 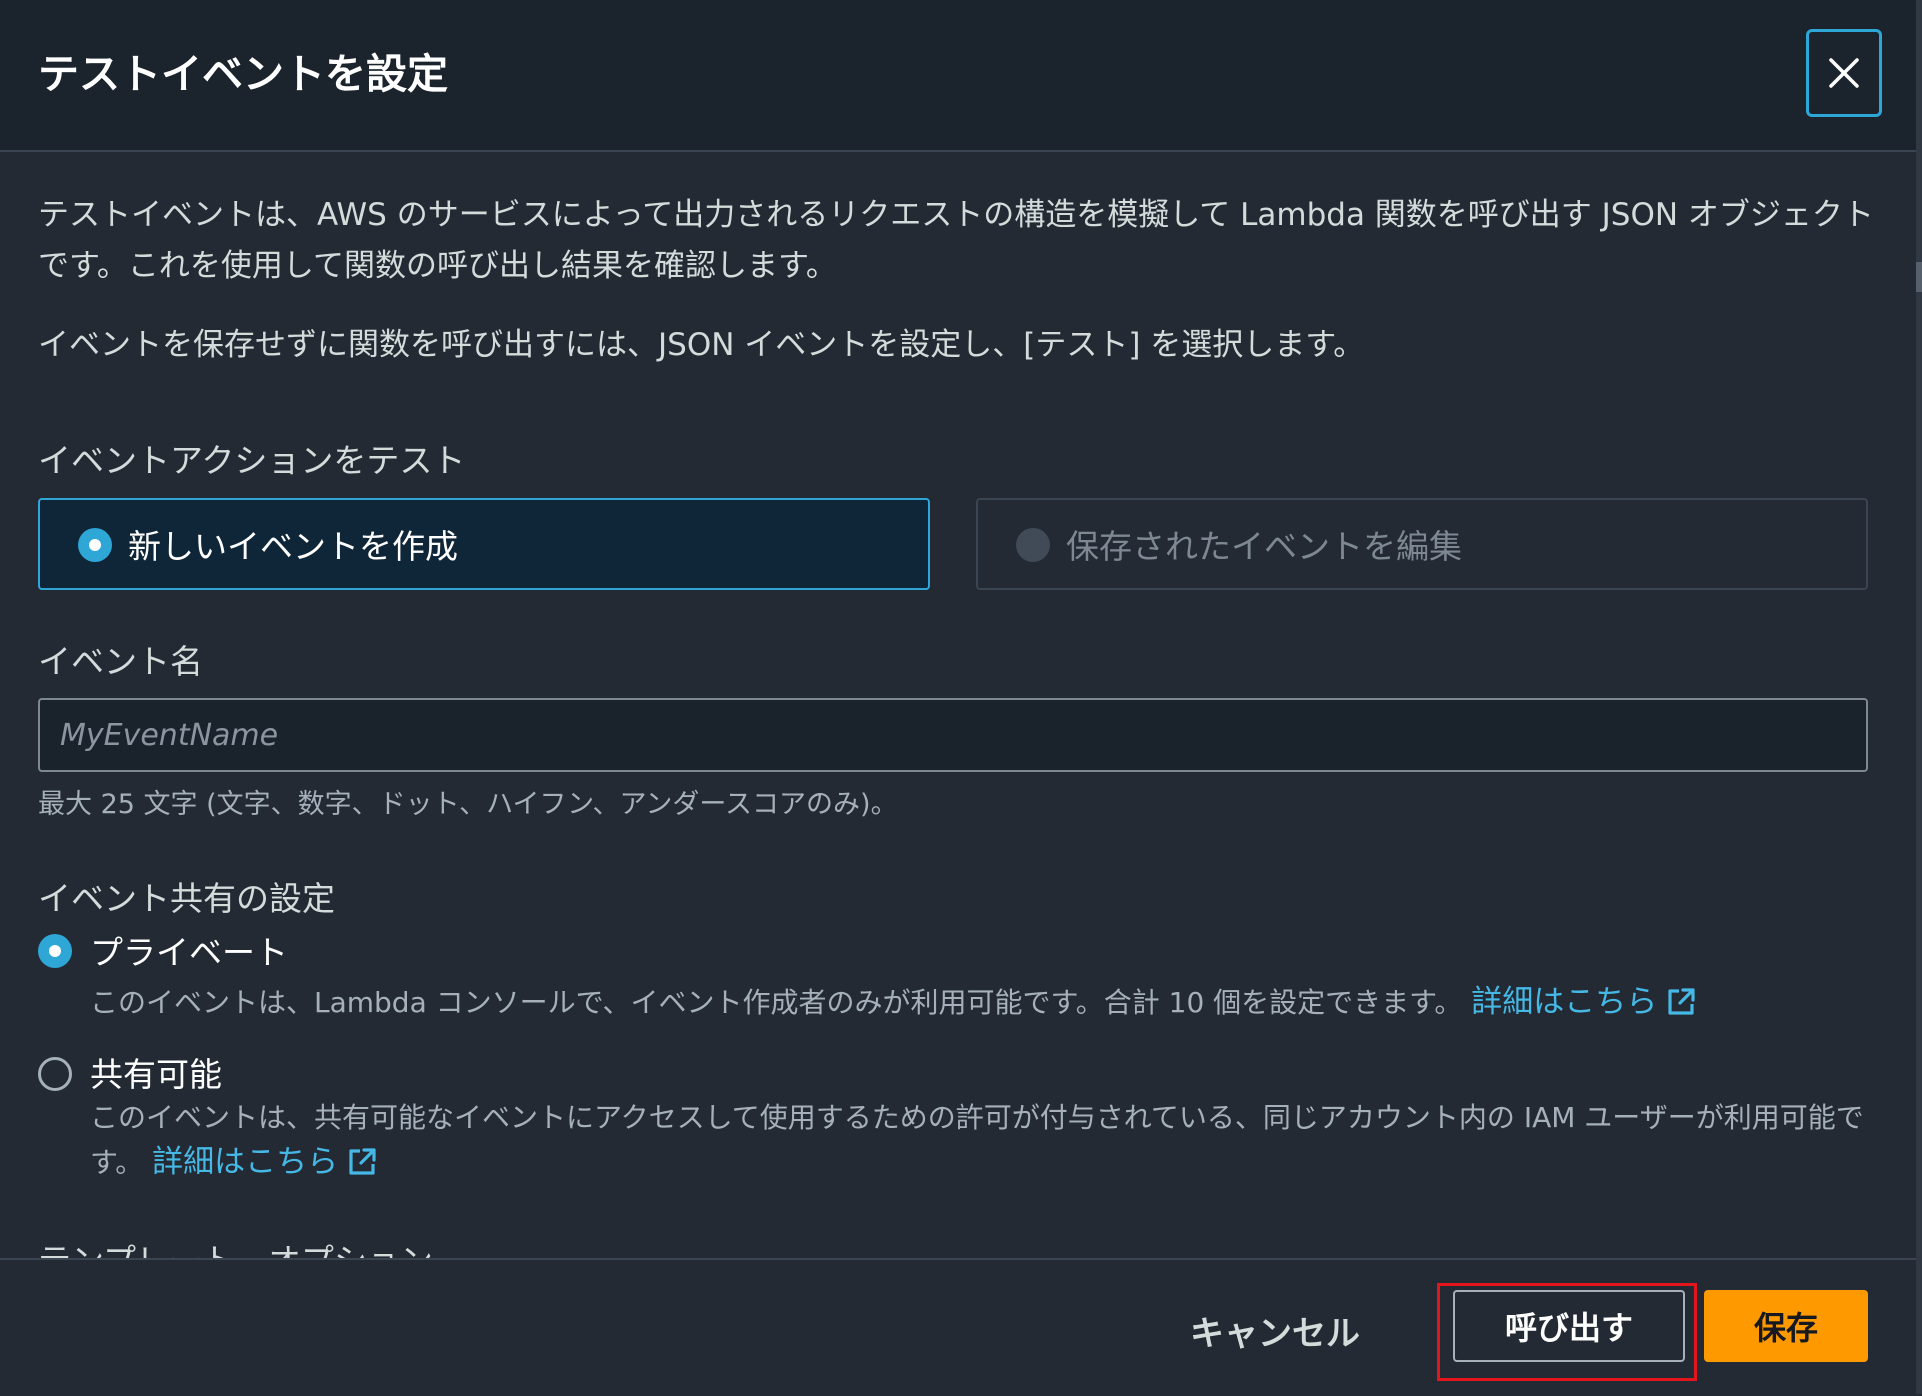 I want to click on event-name-hint: 最大 25 文字 (文字、数字、ドット、ハイフン、アンダースコアのみ)。, so click(x=468, y=804).